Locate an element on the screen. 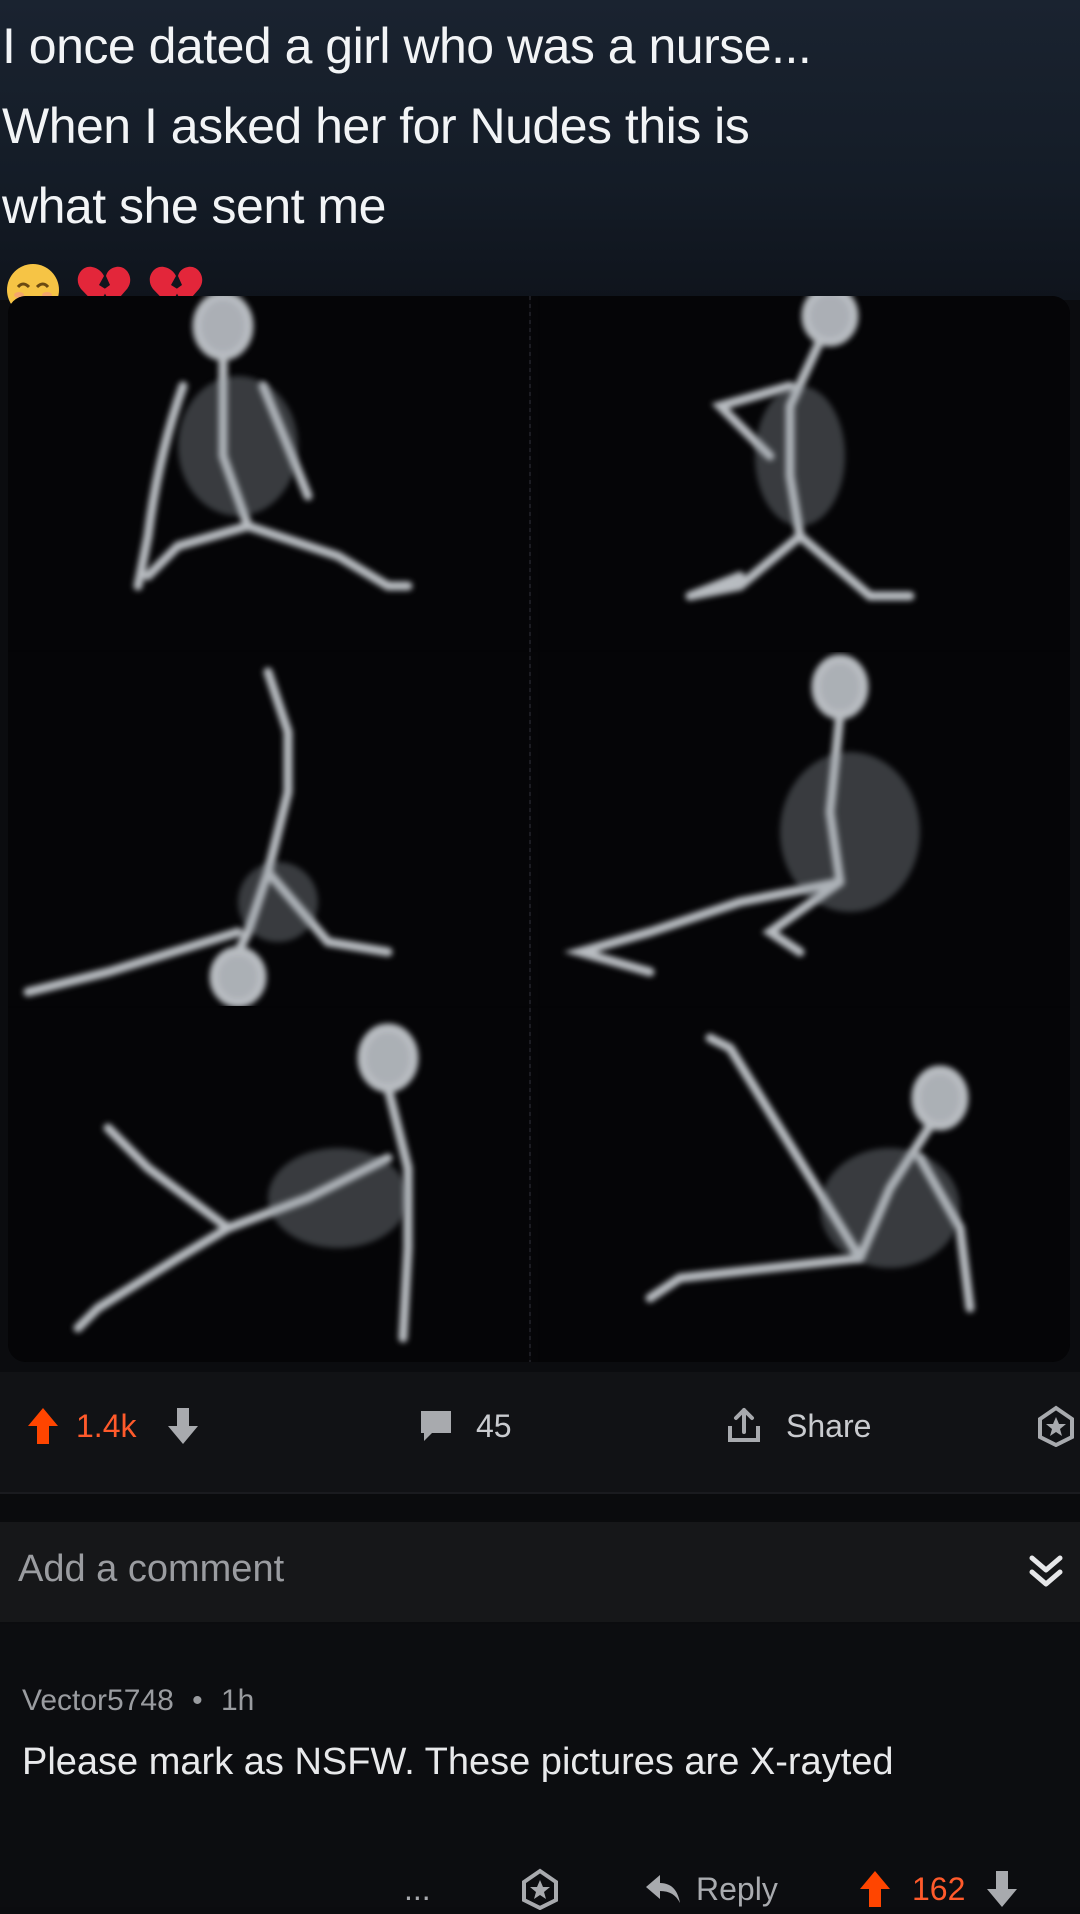 The width and height of the screenshot is (1080, 1914). reply-arrow-icon is located at coordinates (663, 1889).